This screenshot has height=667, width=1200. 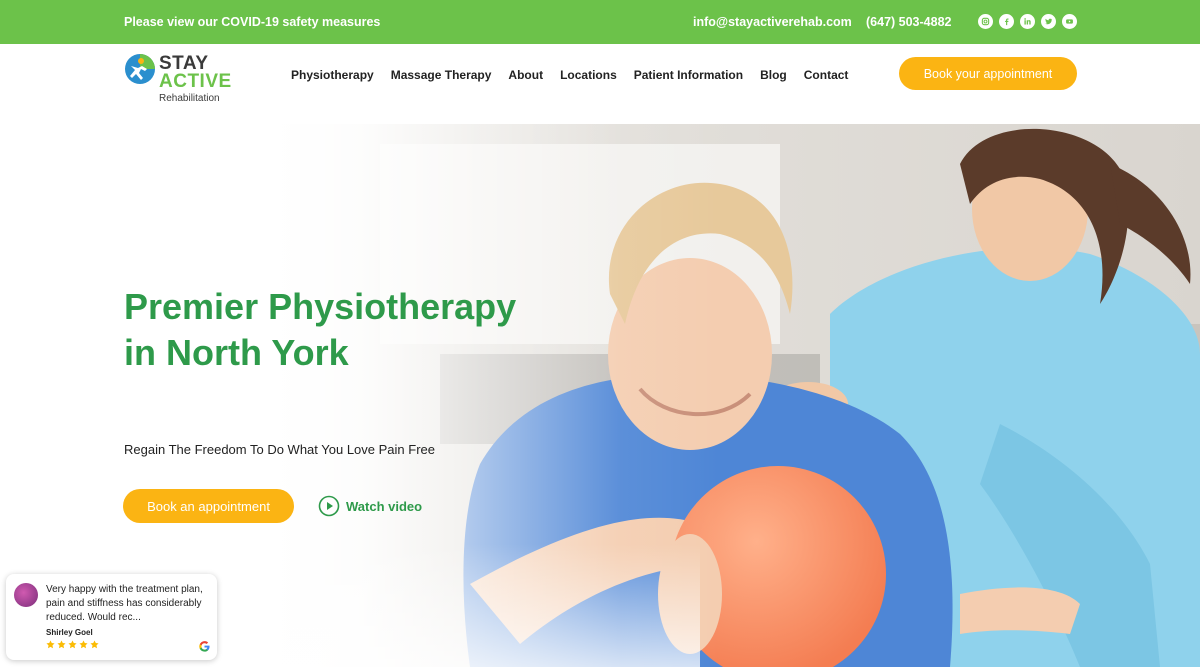 What do you see at coordinates (826, 75) in the screenshot?
I see `nav-item-contact: Contact` at bounding box center [826, 75].